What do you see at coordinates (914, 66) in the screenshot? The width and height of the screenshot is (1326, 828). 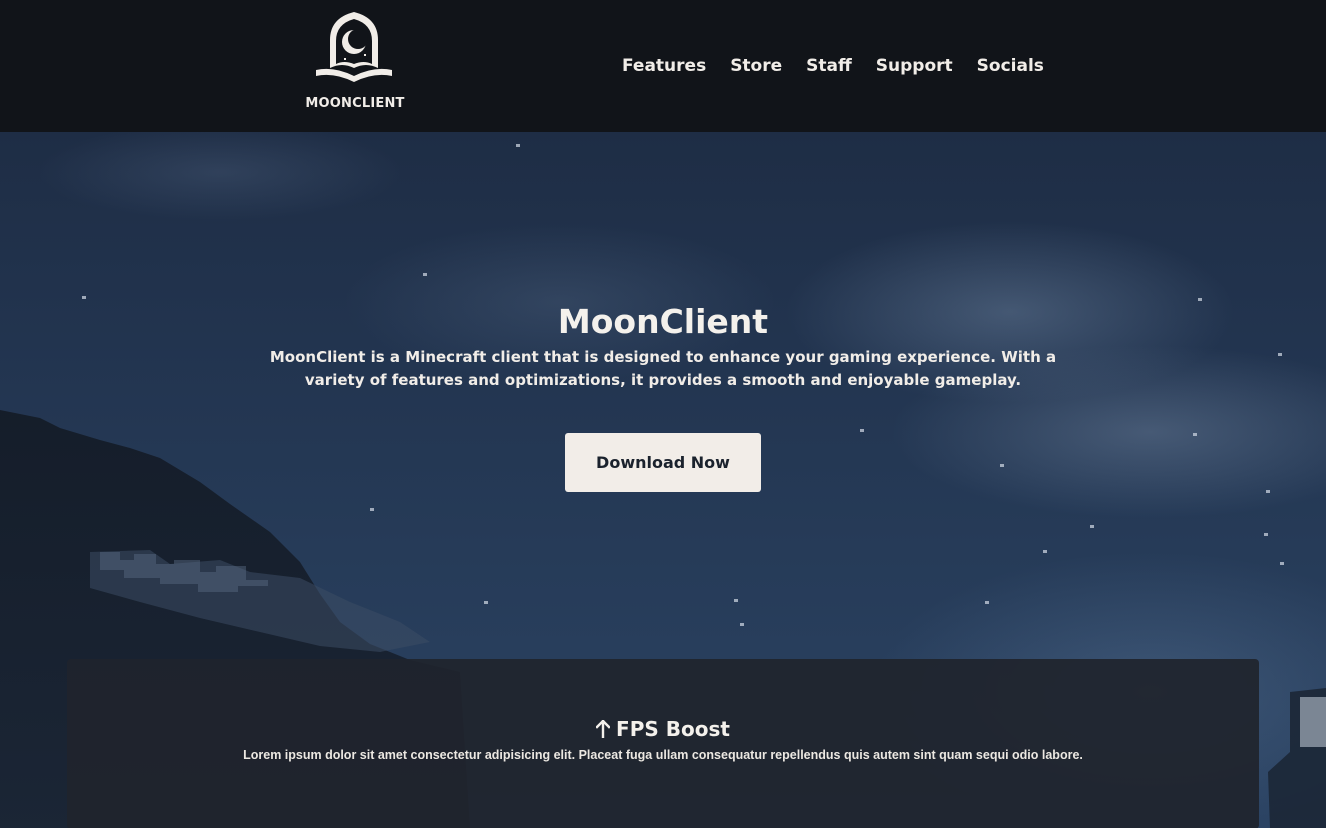 I see `nav-support: Support` at bounding box center [914, 66].